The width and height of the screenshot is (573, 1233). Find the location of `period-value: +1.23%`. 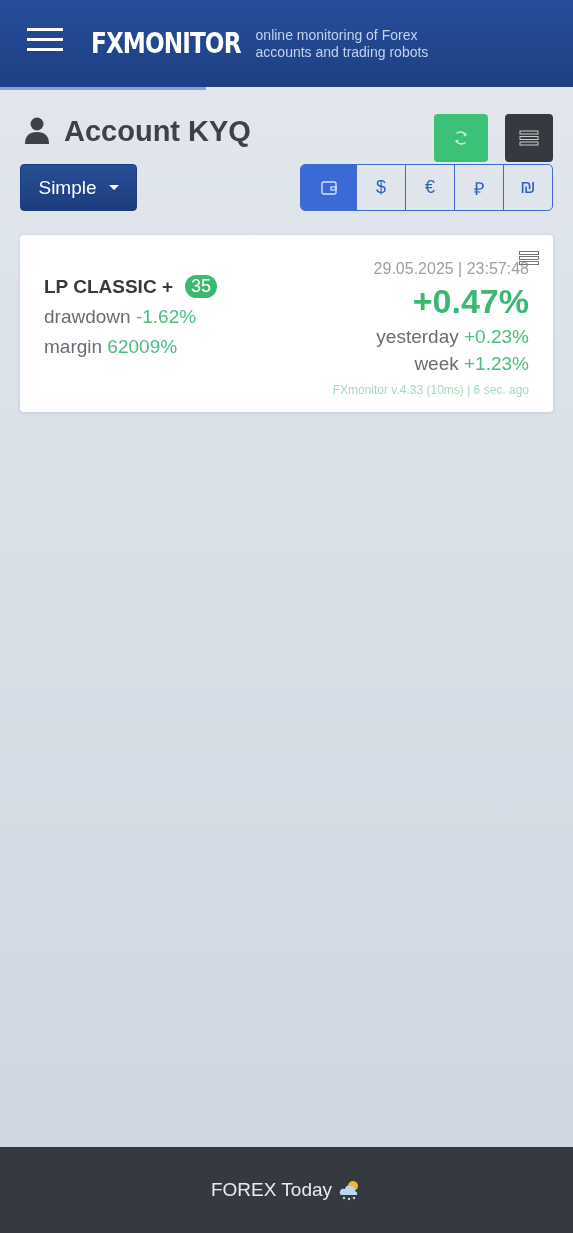

period-value: +1.23% is located at coordinates (496, 363).